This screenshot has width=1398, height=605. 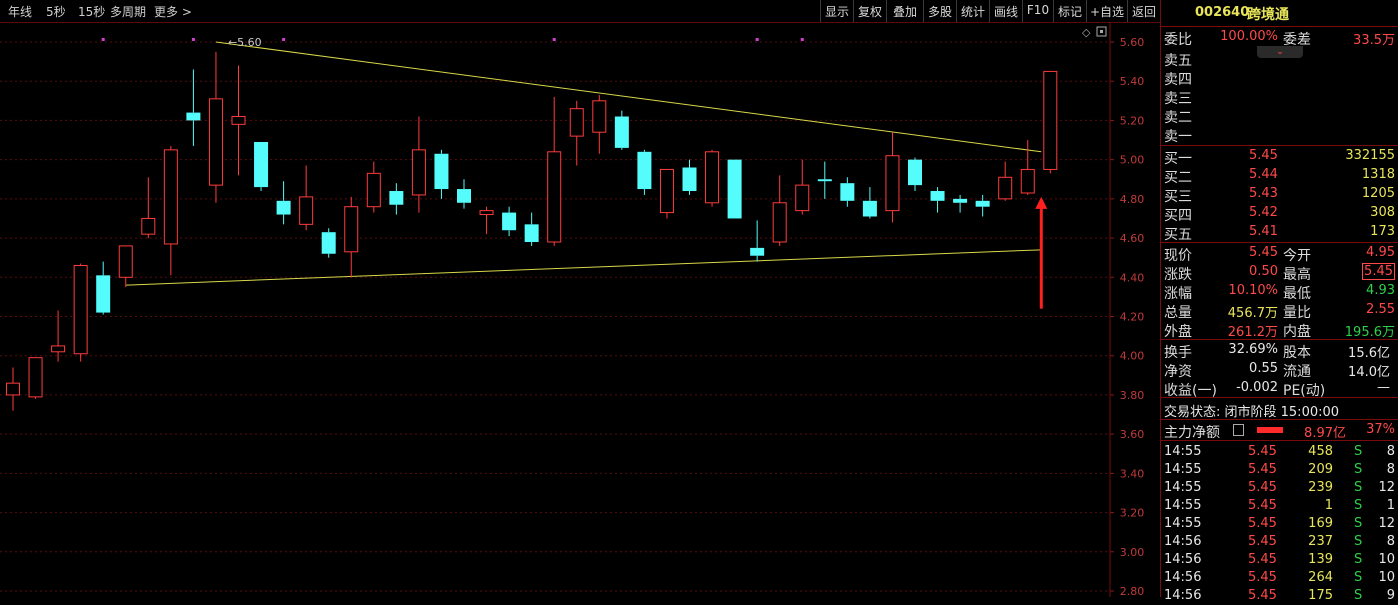 What do you see at coordinates (1106, 11) in the screenshot?
I see `toolbar-button-8: +自选` at bounding box center [1106, 11].